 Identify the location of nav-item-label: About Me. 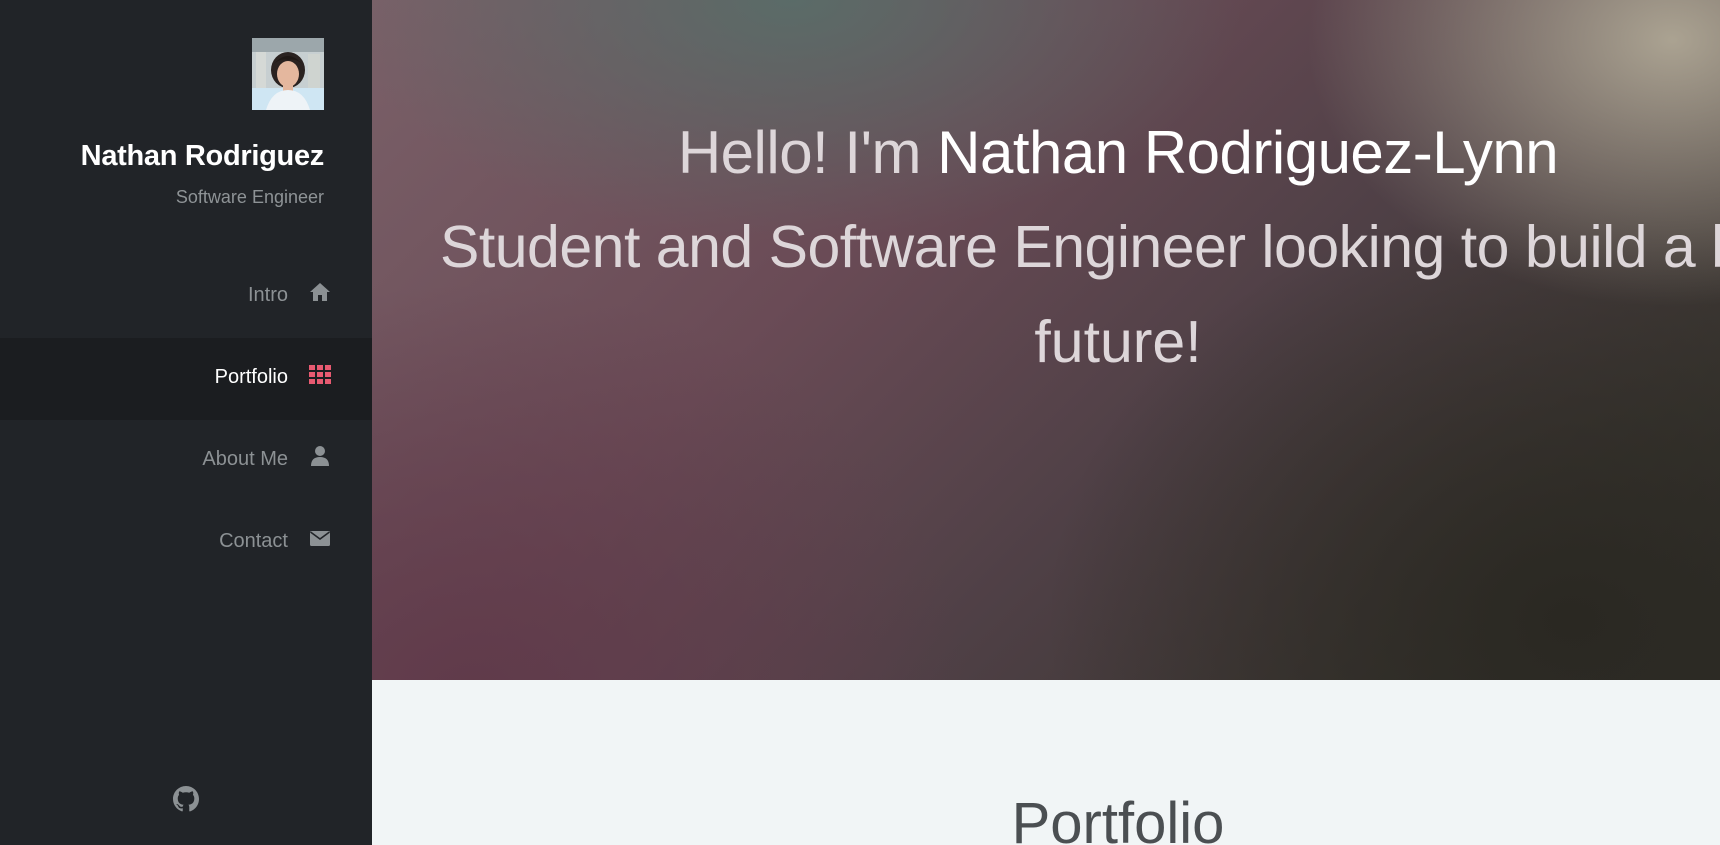
(245, 459).